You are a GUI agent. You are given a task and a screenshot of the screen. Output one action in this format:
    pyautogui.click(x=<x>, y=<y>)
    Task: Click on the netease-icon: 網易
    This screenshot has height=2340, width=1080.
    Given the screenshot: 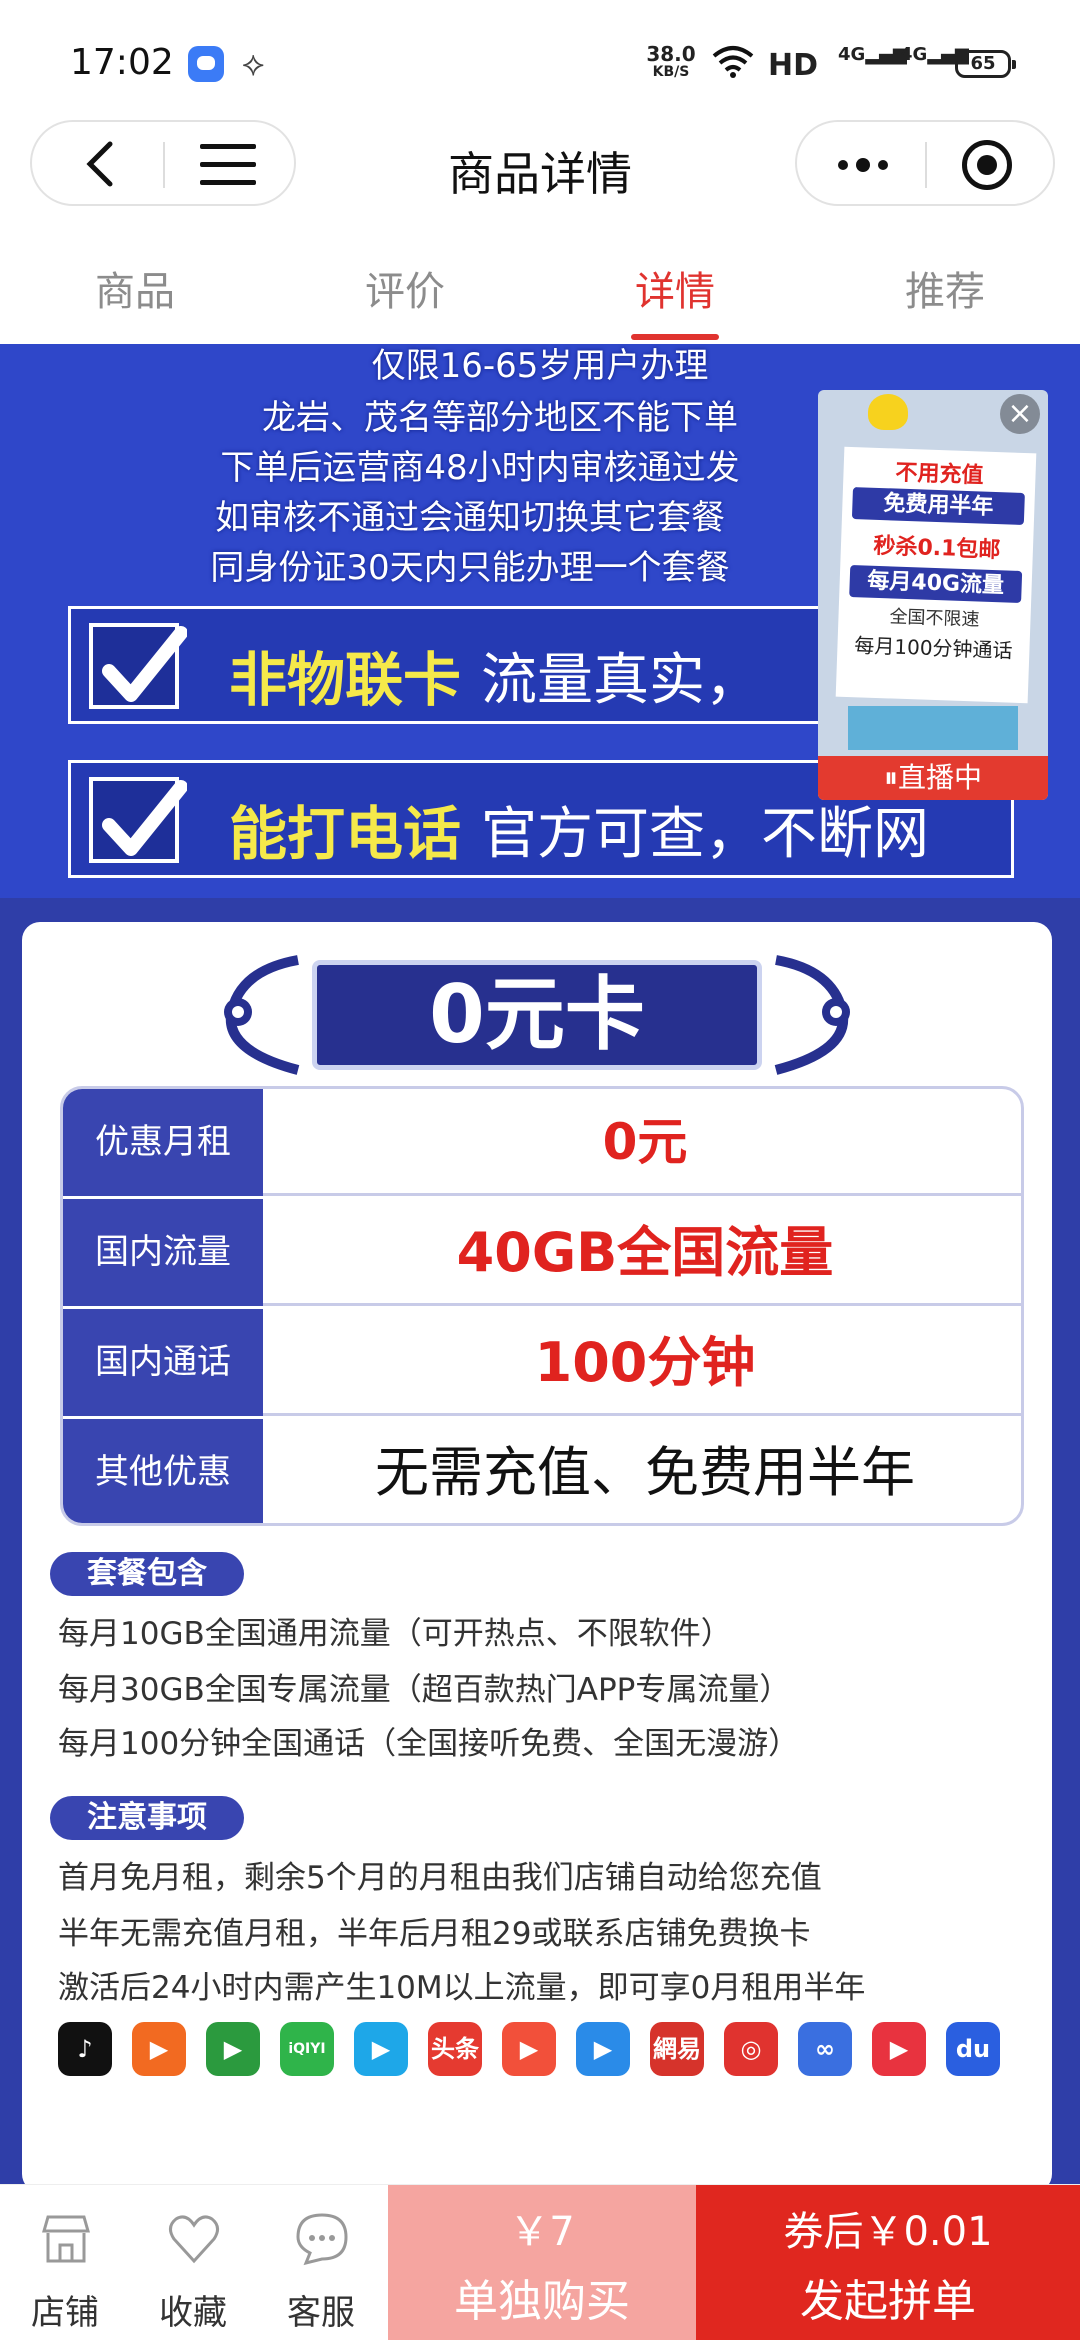 What is the action you would take?
    pyautogui.click(x=677, y=2049)
    